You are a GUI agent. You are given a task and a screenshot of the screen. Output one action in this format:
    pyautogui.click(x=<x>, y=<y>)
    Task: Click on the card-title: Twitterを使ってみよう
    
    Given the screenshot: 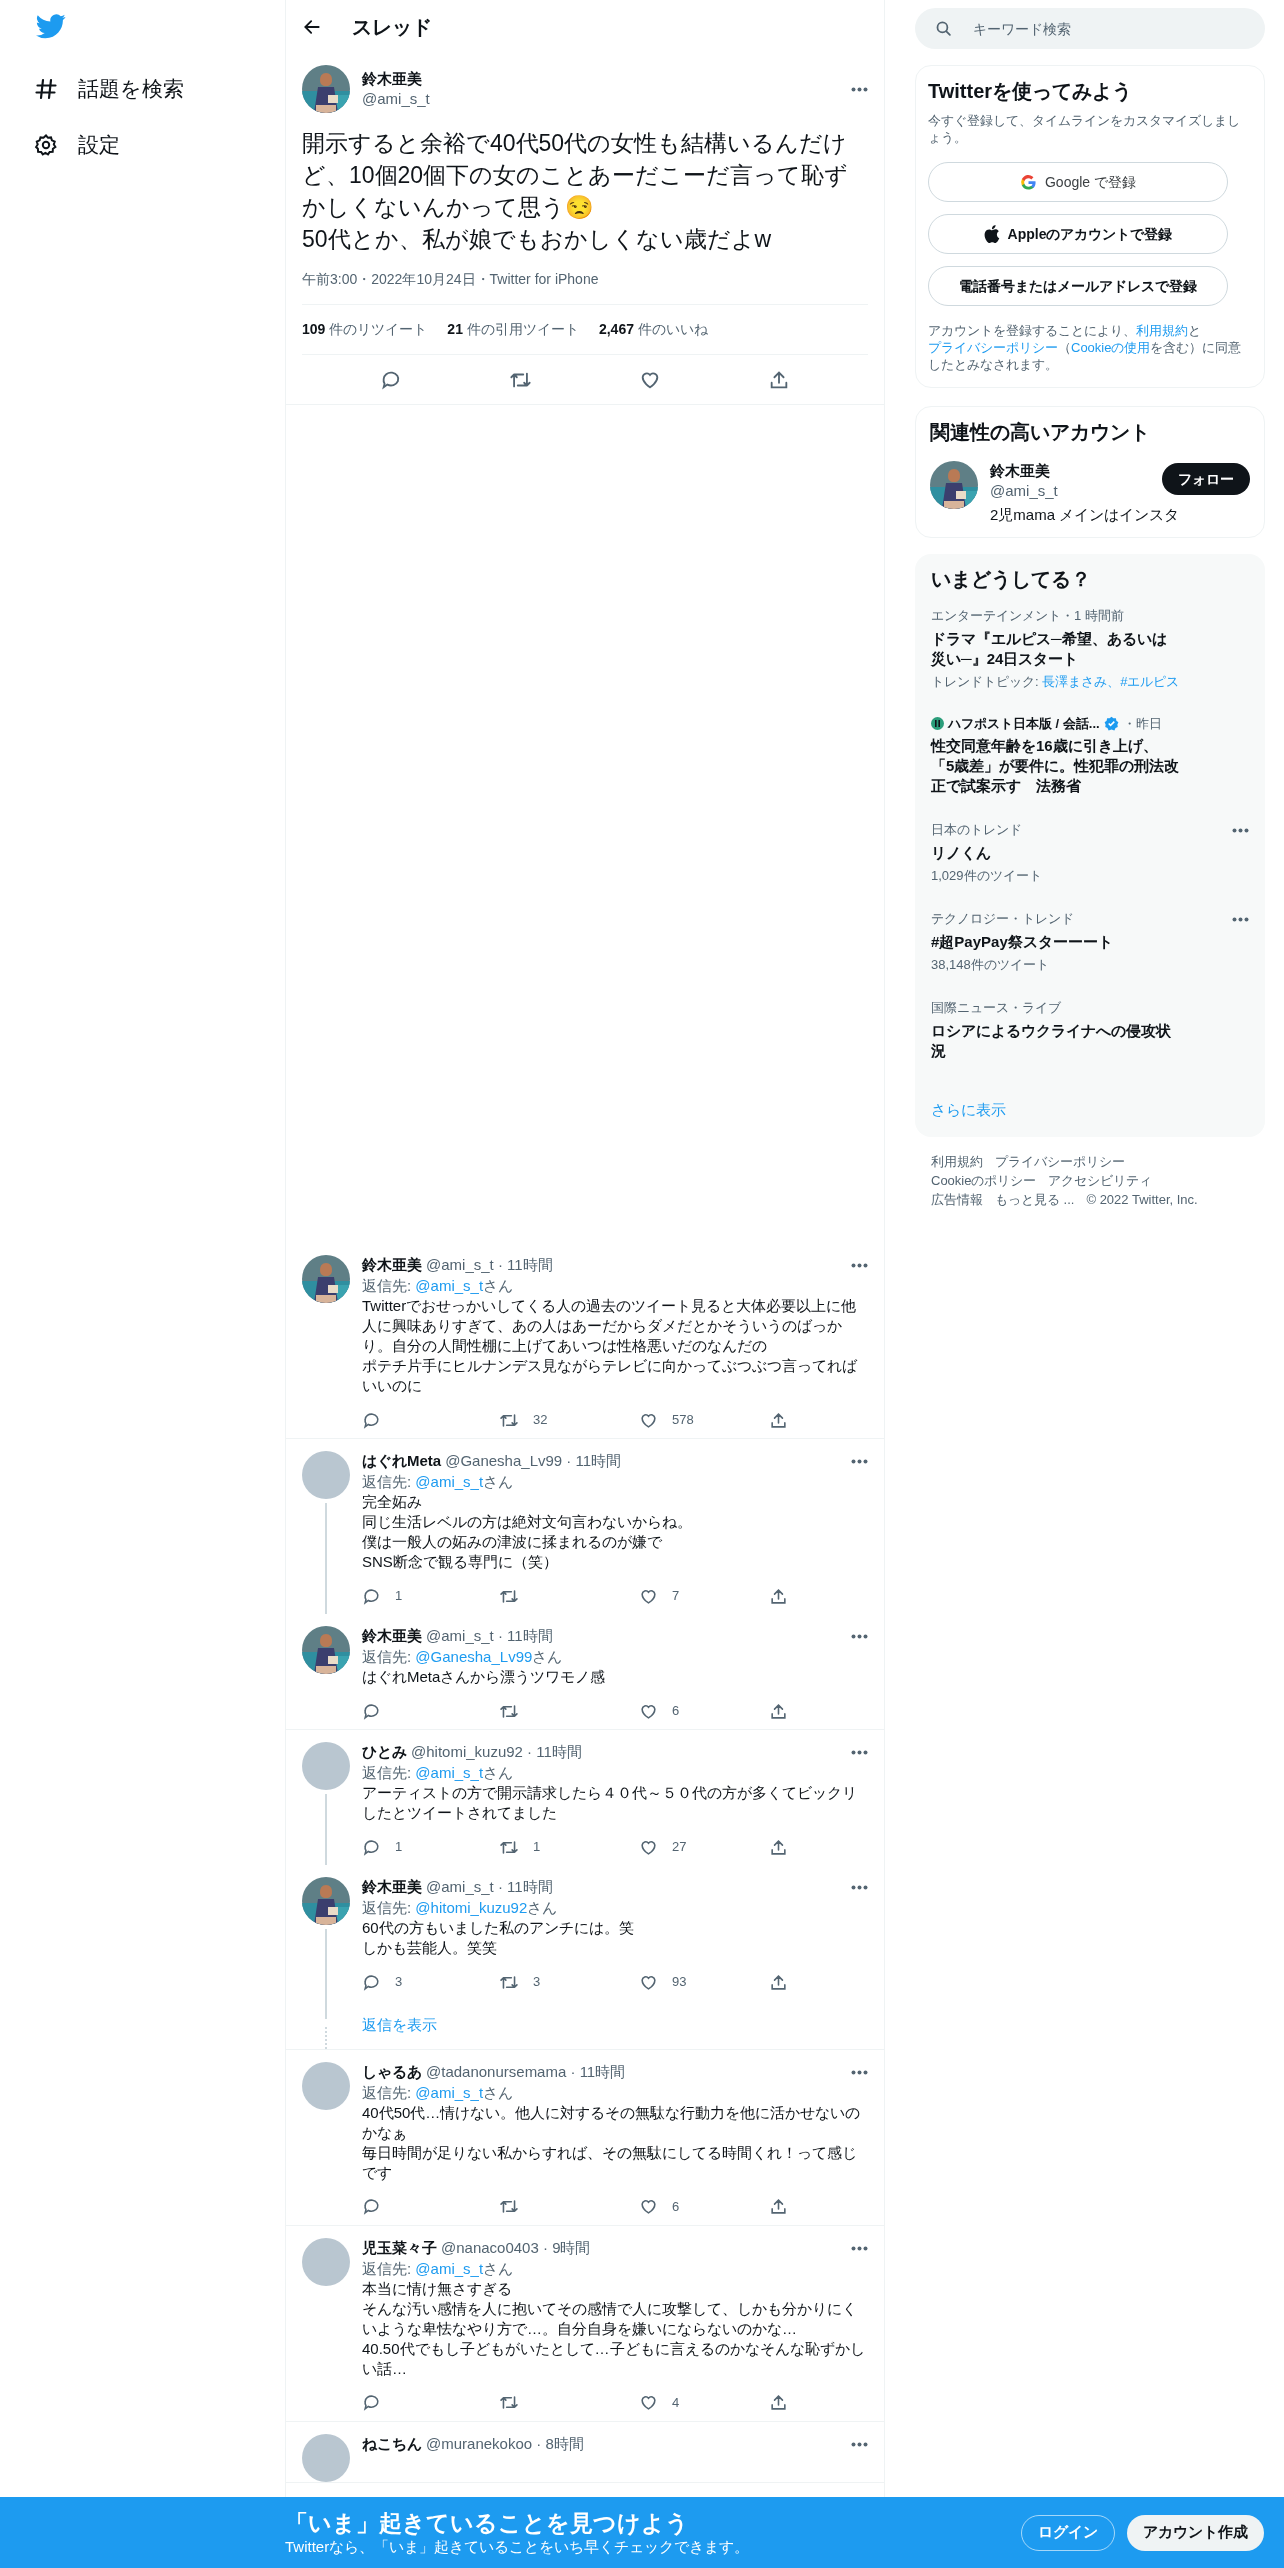 What is the action you would take?
    pyautogui.click(x=1031, y=91)
    